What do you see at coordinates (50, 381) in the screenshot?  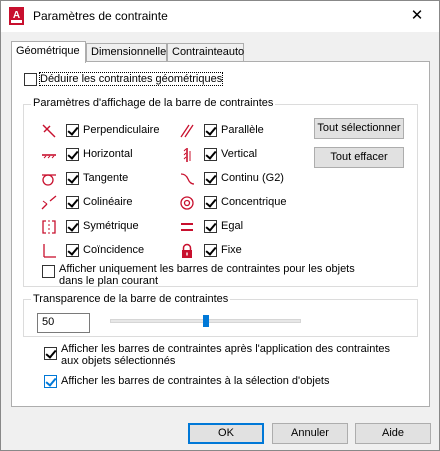 I see `show-on-select-checkbox` at bounding box center [50, 381].